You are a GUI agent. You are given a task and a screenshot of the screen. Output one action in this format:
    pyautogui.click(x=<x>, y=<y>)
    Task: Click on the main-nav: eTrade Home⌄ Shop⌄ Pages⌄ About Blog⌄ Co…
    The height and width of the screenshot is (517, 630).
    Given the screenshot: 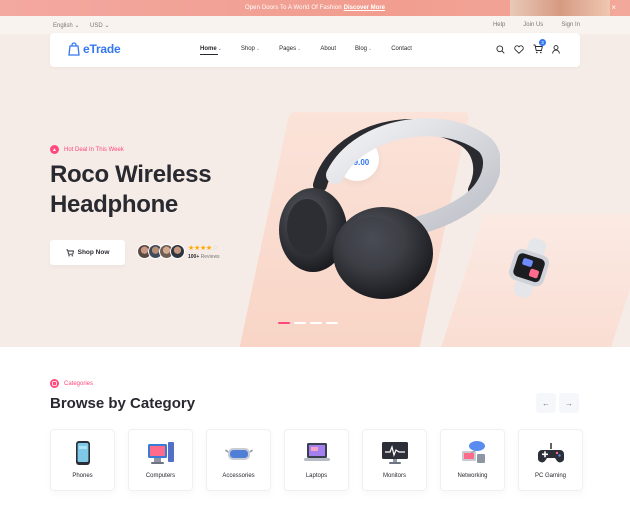 What is the action you would take?
    pyautogui.click(x=315, y=50)
    